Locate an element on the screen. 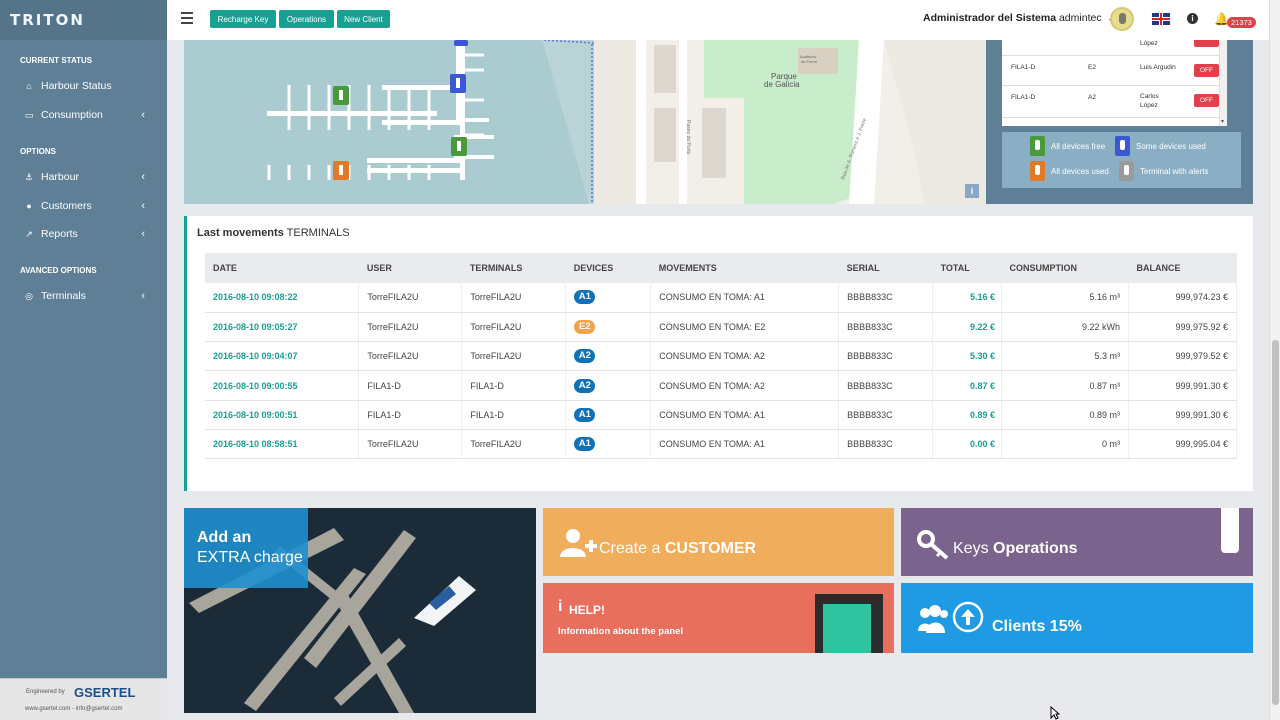  movement-cell: CONSUMO EN TOMA: A2 is located at coordinates (745, 385).